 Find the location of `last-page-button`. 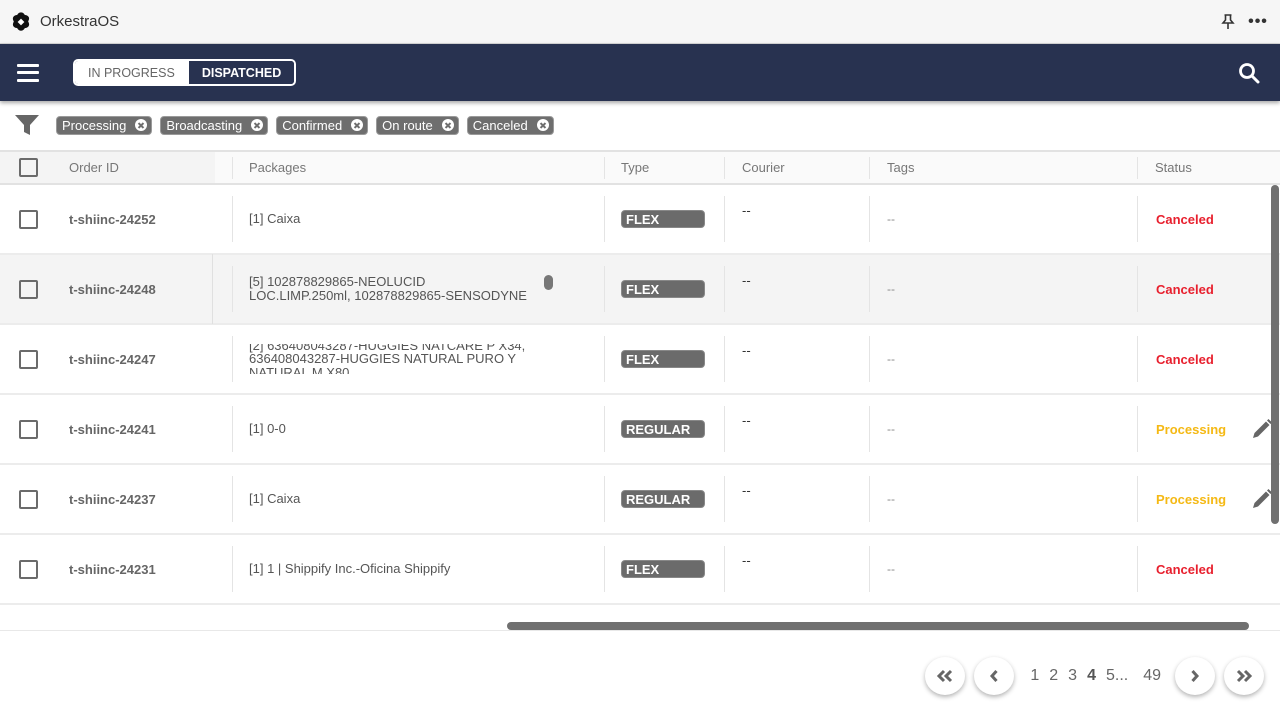

last-page-button is located at coordinates (1244, 676).